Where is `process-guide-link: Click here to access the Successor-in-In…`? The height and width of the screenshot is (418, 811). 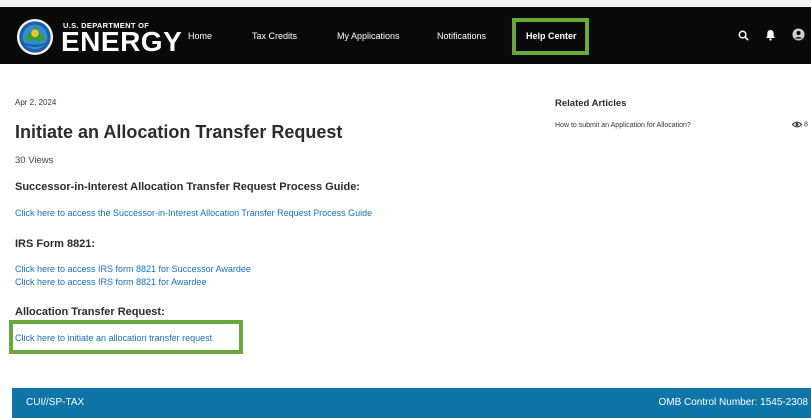 process-guide-link: Click here to access the Successor-in-In… is located at coordinates (193, 213).